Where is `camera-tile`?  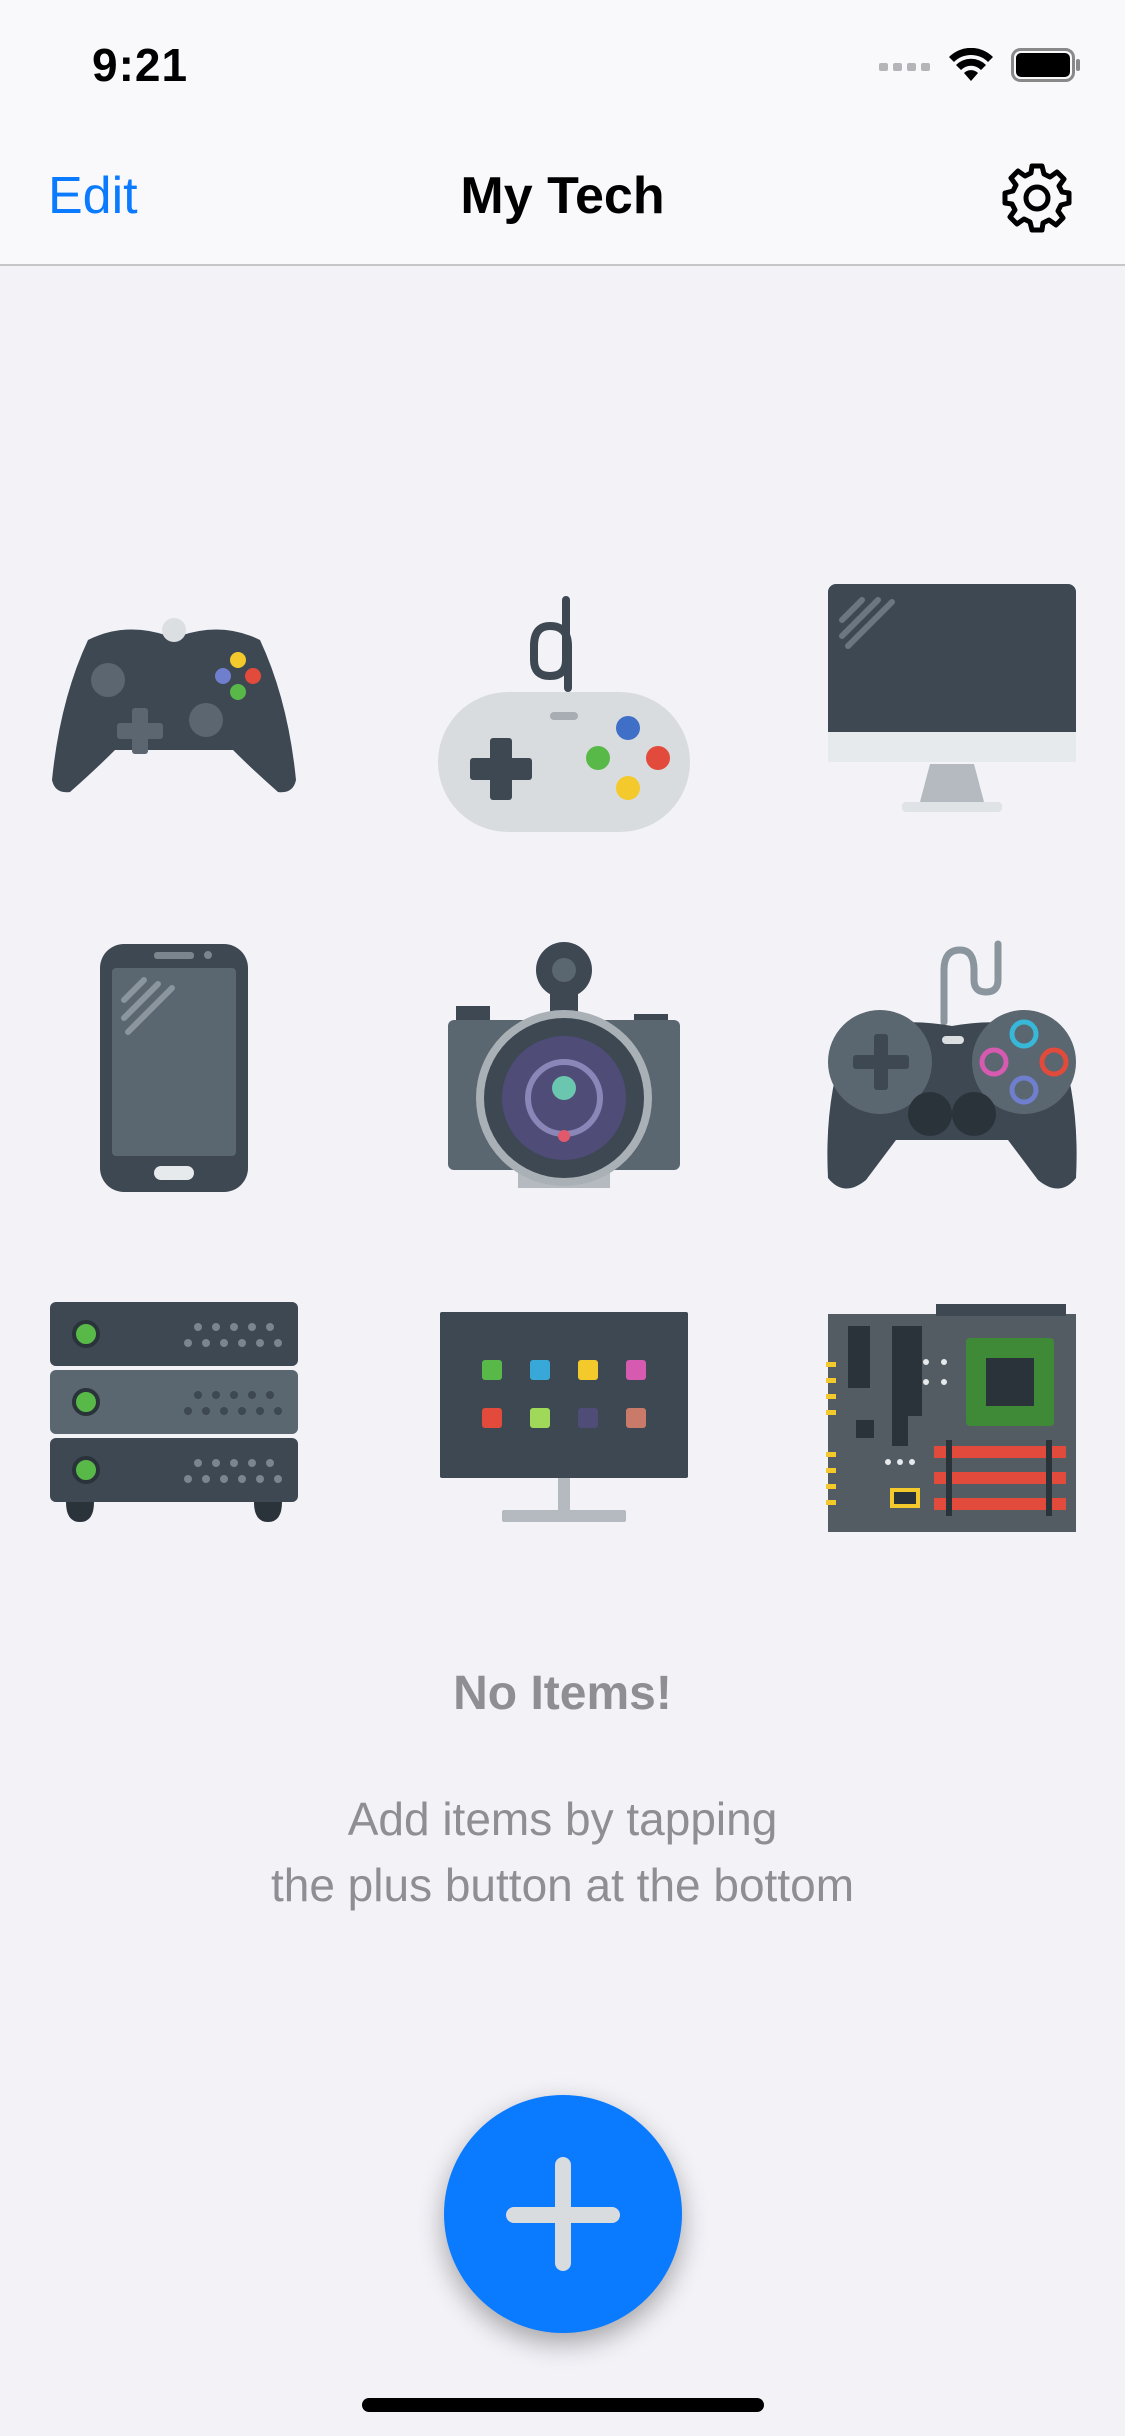
camera-tile is located at coordinates (564, 1066).